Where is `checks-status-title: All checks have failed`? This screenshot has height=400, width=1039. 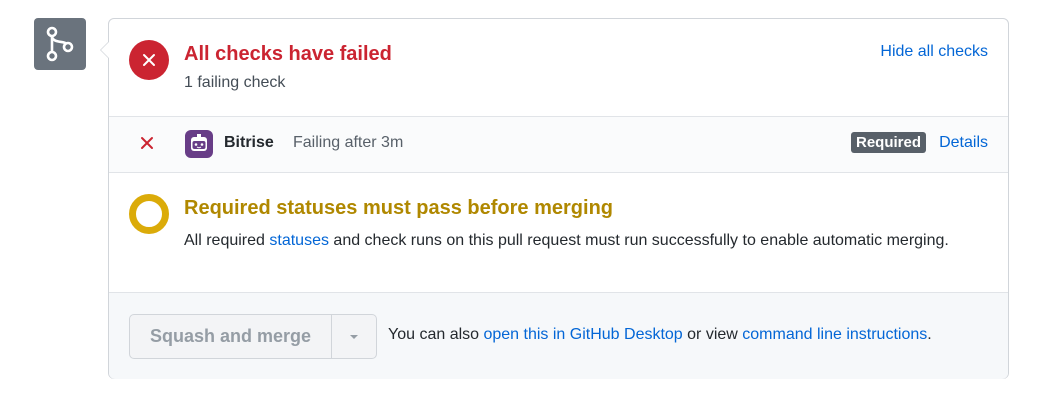
checks-status-title: All checks have failed is located at coordinates (288, 54).